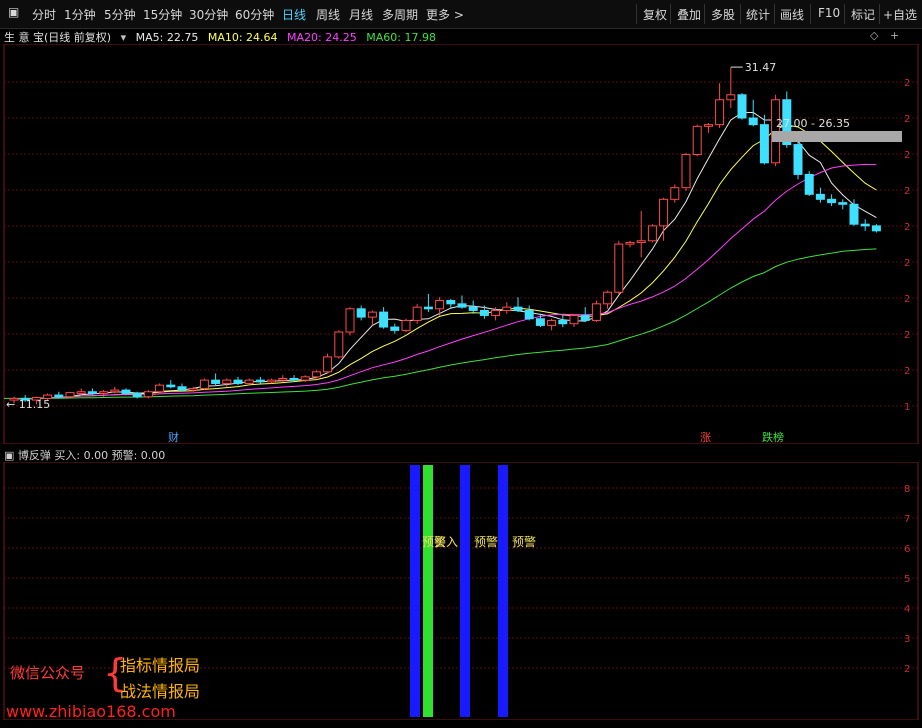 Image resolution: width=922 pixels, height=728 pixels. What do you see at coordinates (138, 455) in the screenshot?
I see `indicator-warn-label: 预警: 0.00` at bounding box center [138, 455].